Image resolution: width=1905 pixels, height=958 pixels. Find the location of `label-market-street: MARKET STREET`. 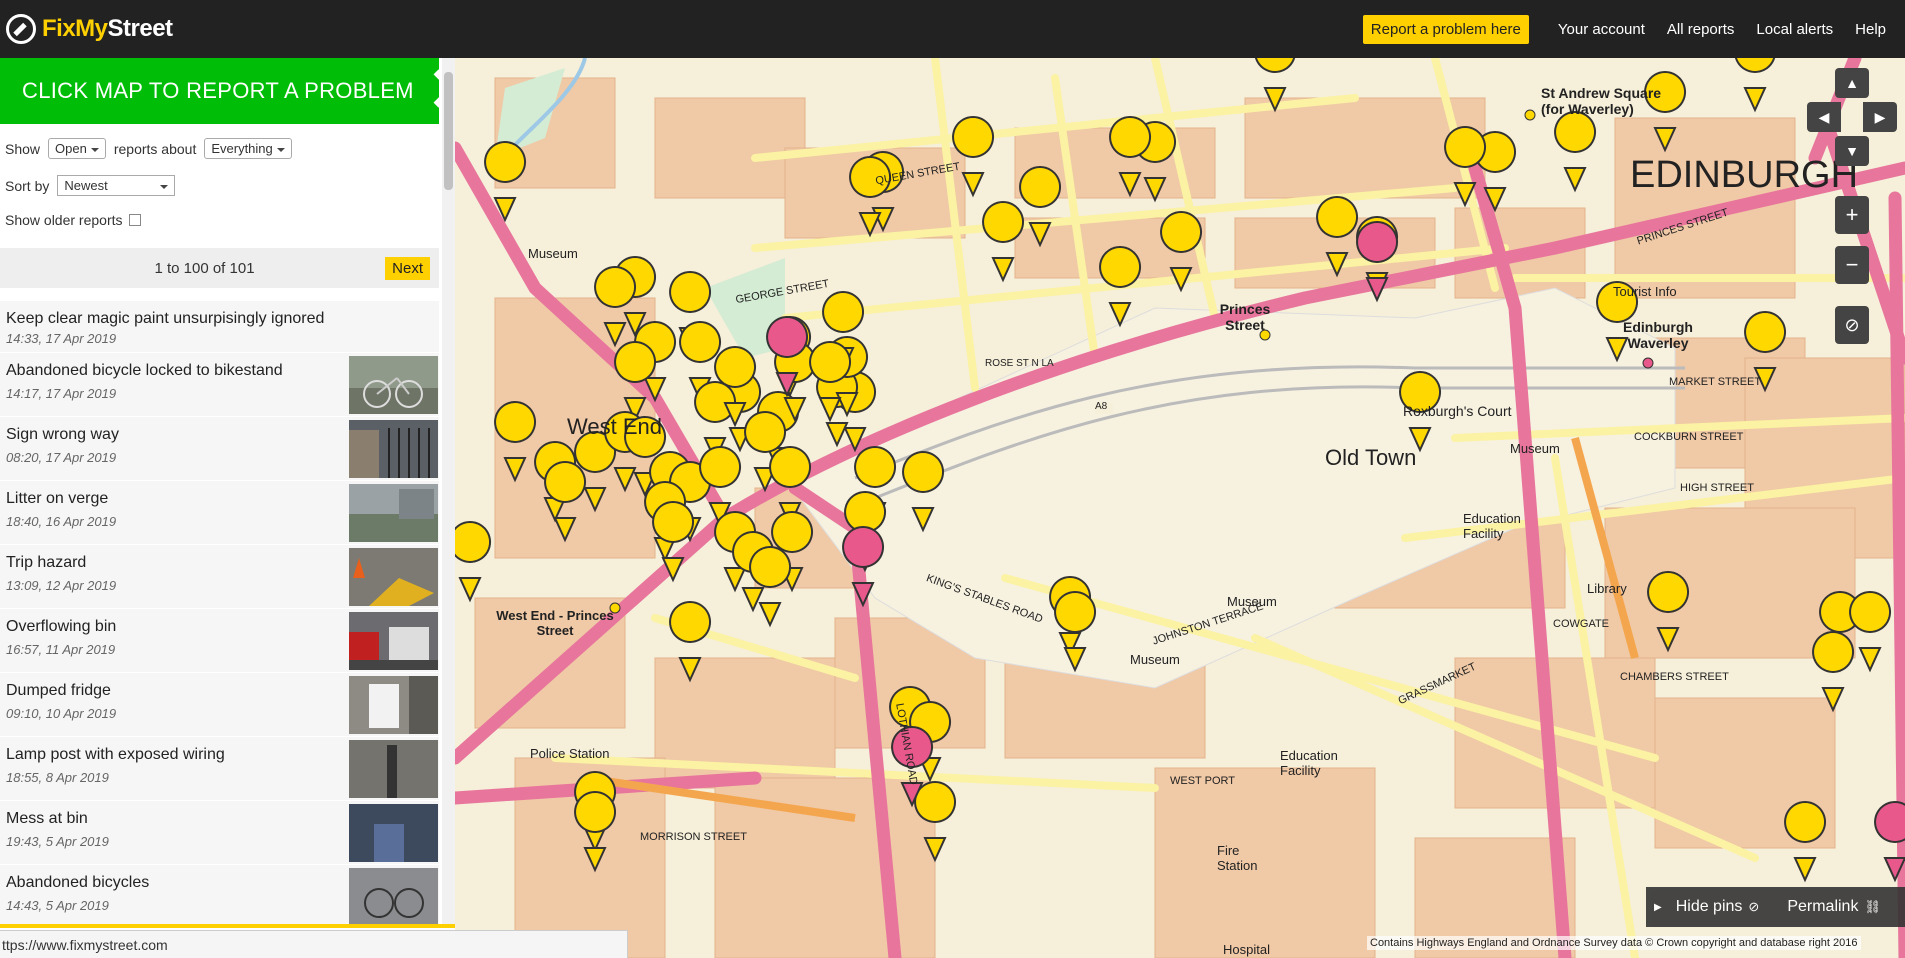

label-market-street: MARKET STREET is located at coordinates (1715, 382).